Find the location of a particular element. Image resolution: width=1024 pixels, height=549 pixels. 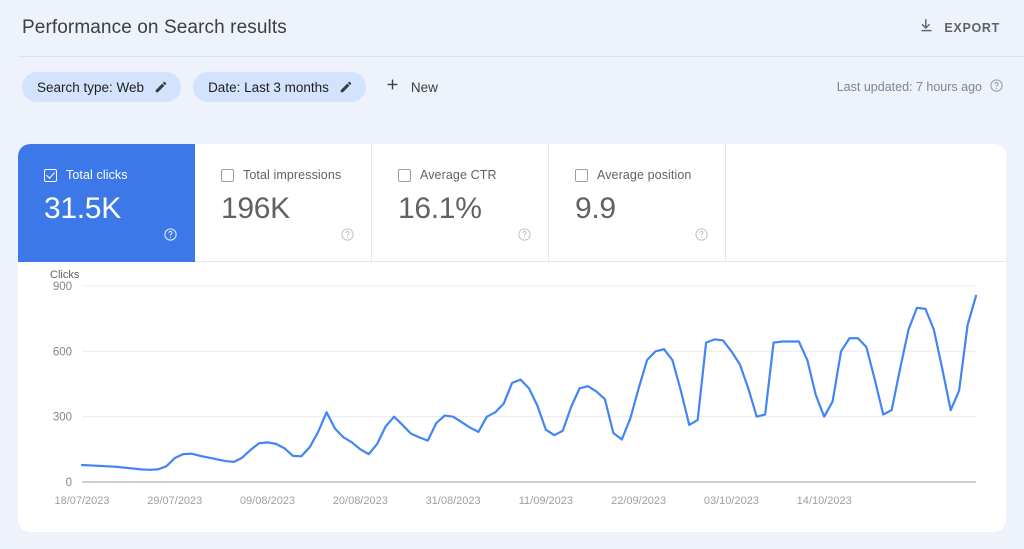

filter-chip-date: Date: Last 3 months is located at coordinates (279, 87).